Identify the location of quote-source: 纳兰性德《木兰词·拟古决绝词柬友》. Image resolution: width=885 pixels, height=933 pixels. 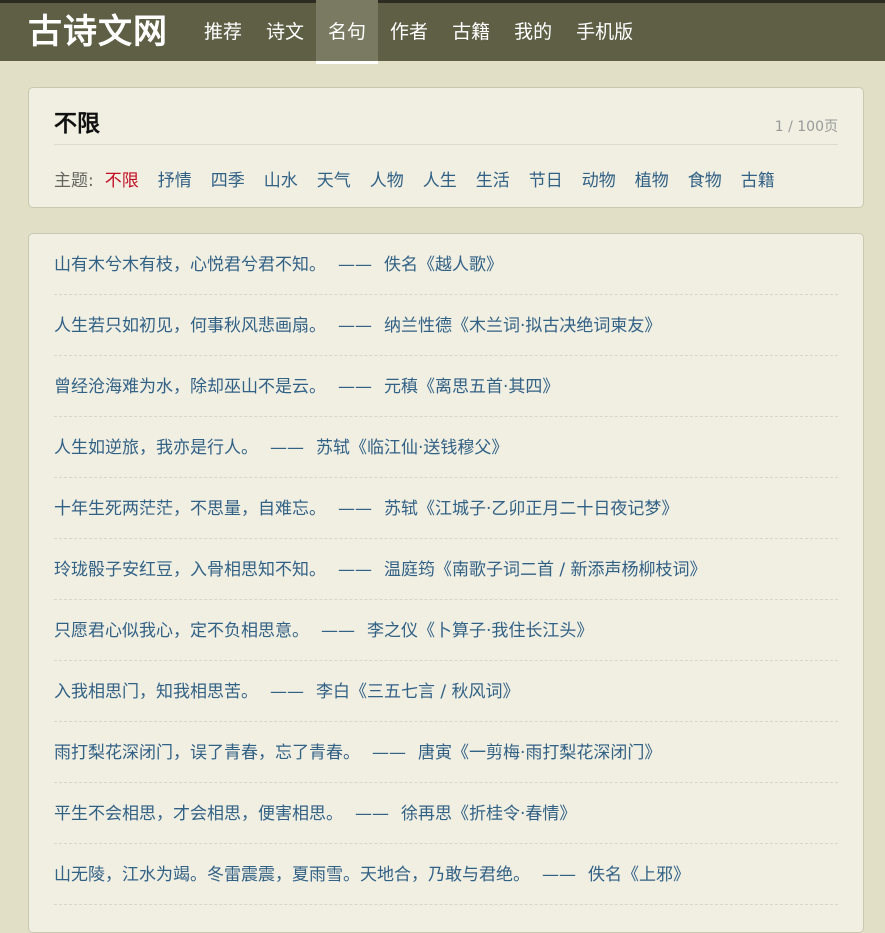
(522, 326).